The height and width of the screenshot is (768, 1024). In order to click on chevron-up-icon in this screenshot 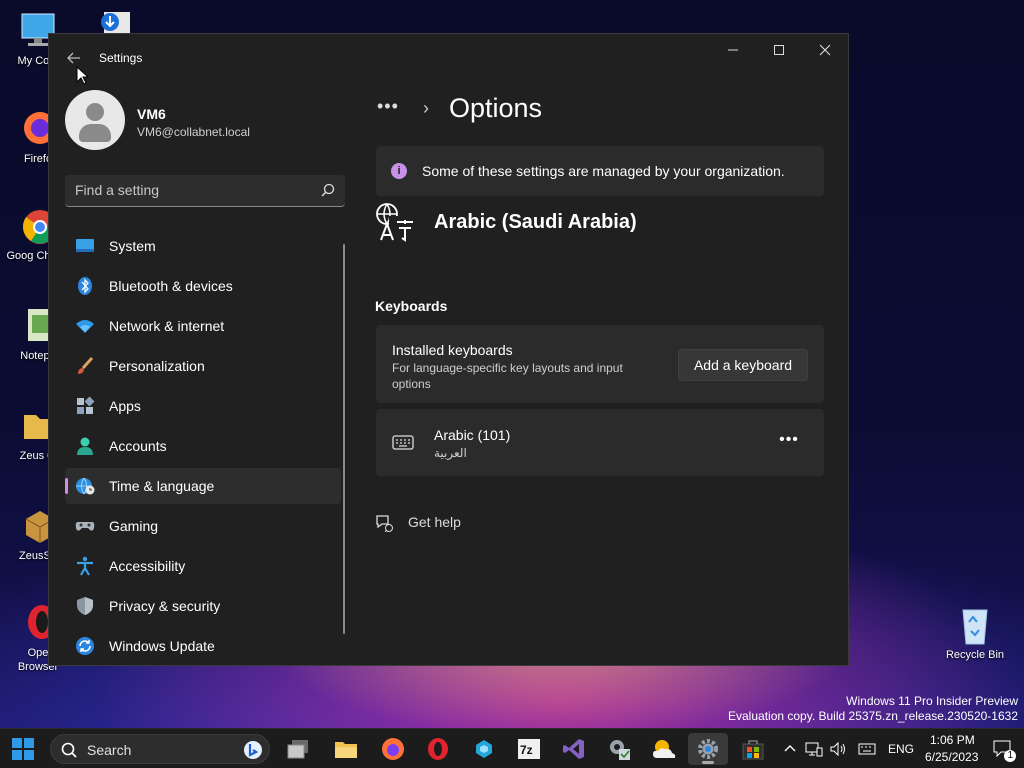, I will do `click(790, 748)`.